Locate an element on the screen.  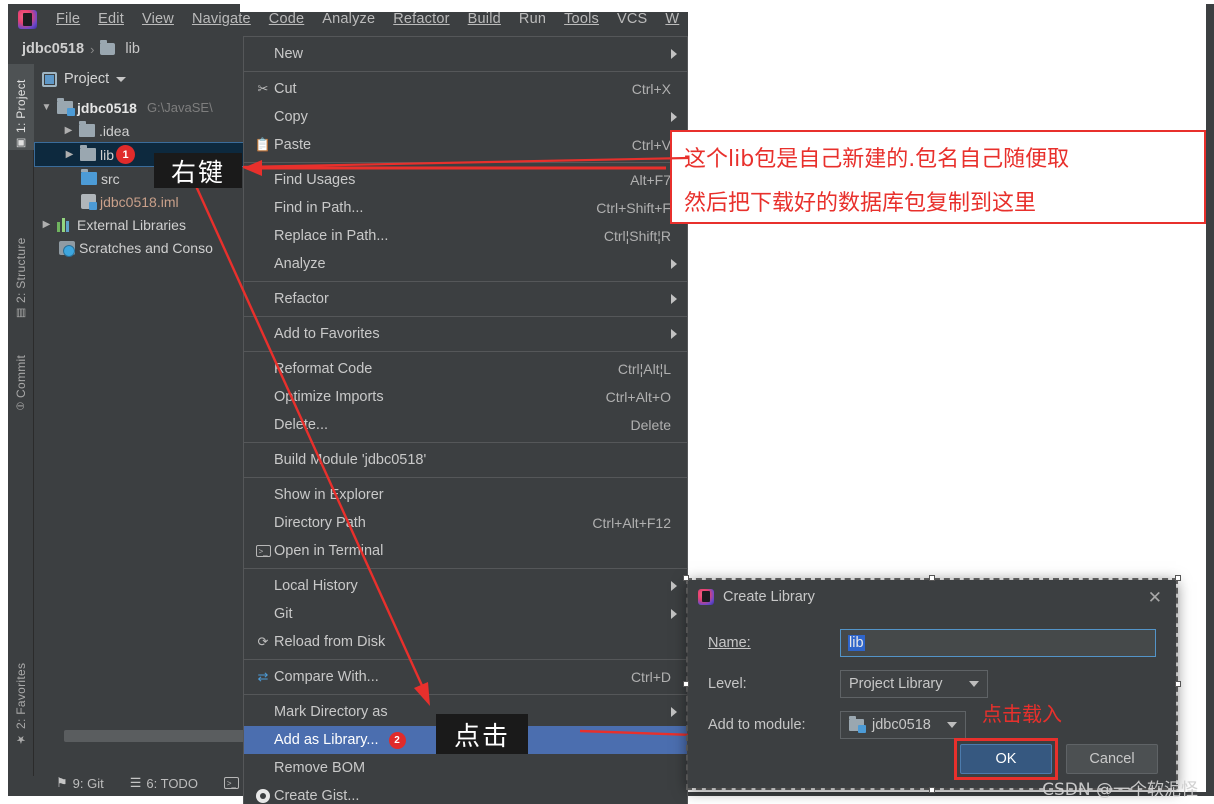
menubar-item-tools: Tools is located at coordinates (581, 19).